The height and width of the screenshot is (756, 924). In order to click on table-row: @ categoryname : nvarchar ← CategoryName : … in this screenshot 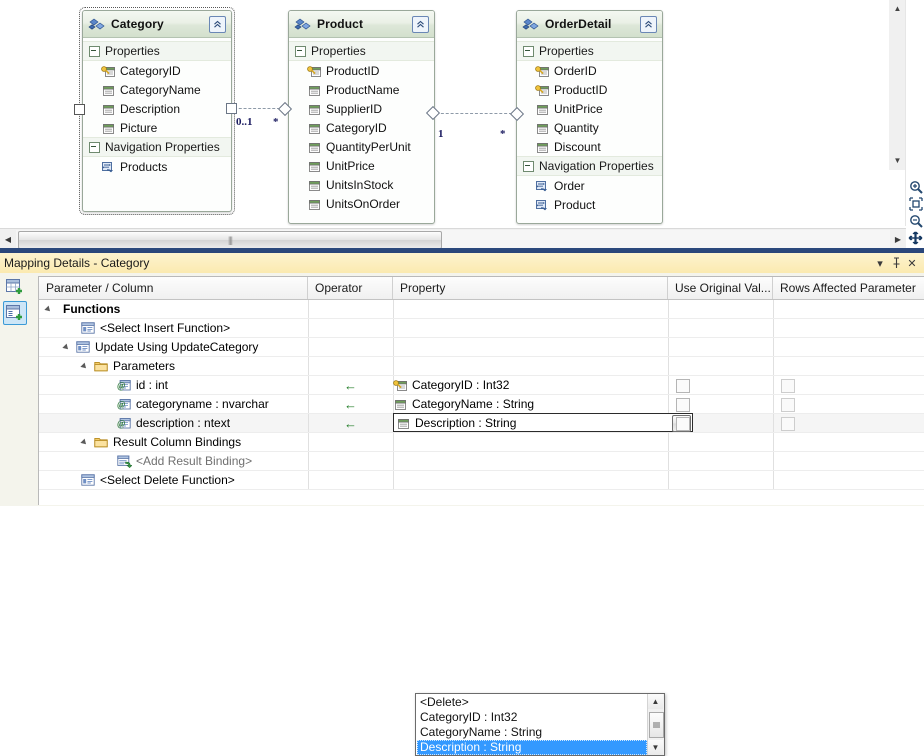, I will do `click(481, 404)`.